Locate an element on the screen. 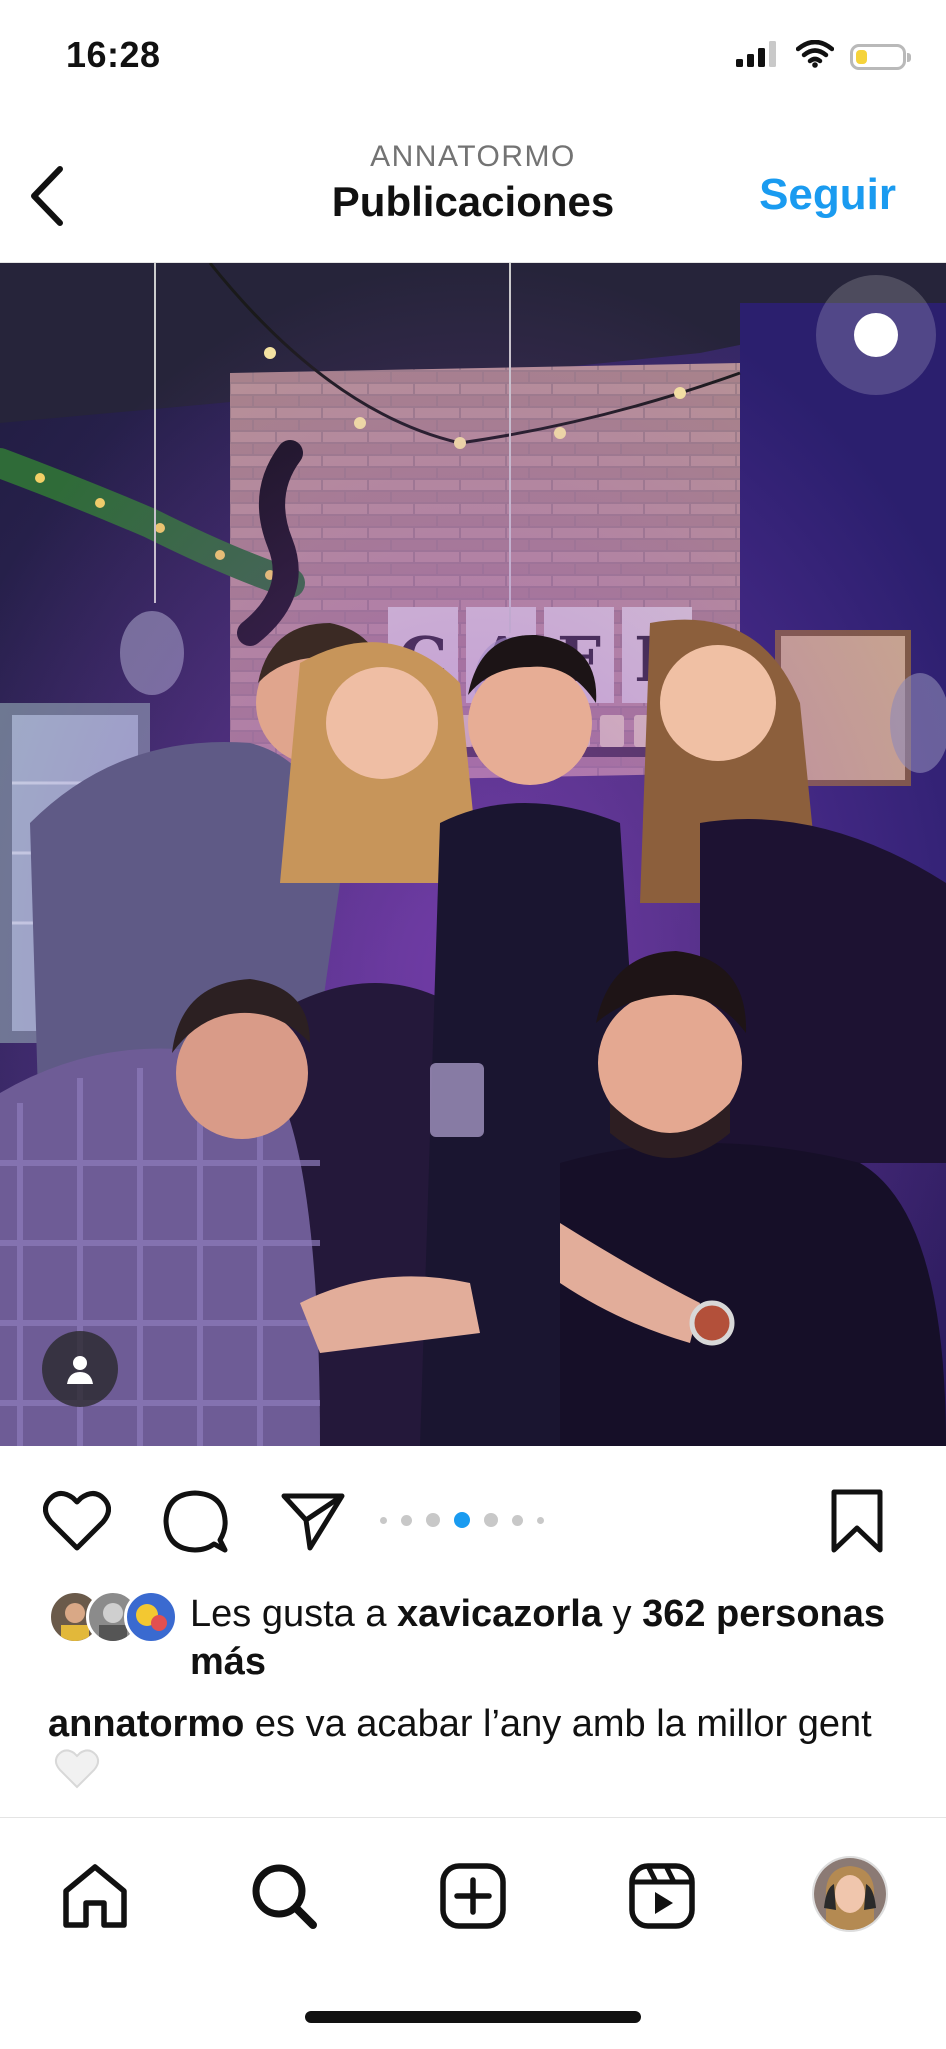 The image size is (946, 2049). avatar is located at coordinates (151, 1617).